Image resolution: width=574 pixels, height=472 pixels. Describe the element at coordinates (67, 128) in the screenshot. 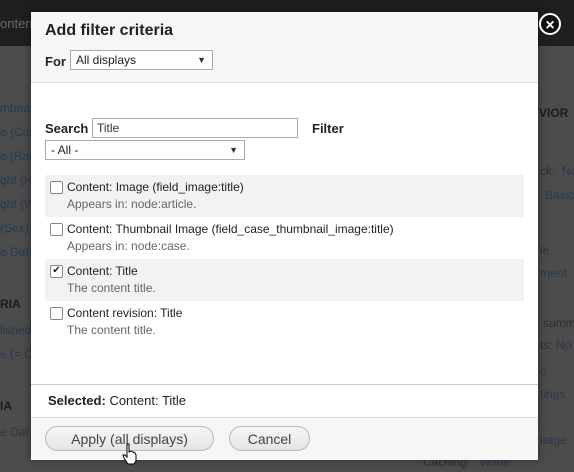

I see `search-label: Search` at that location.